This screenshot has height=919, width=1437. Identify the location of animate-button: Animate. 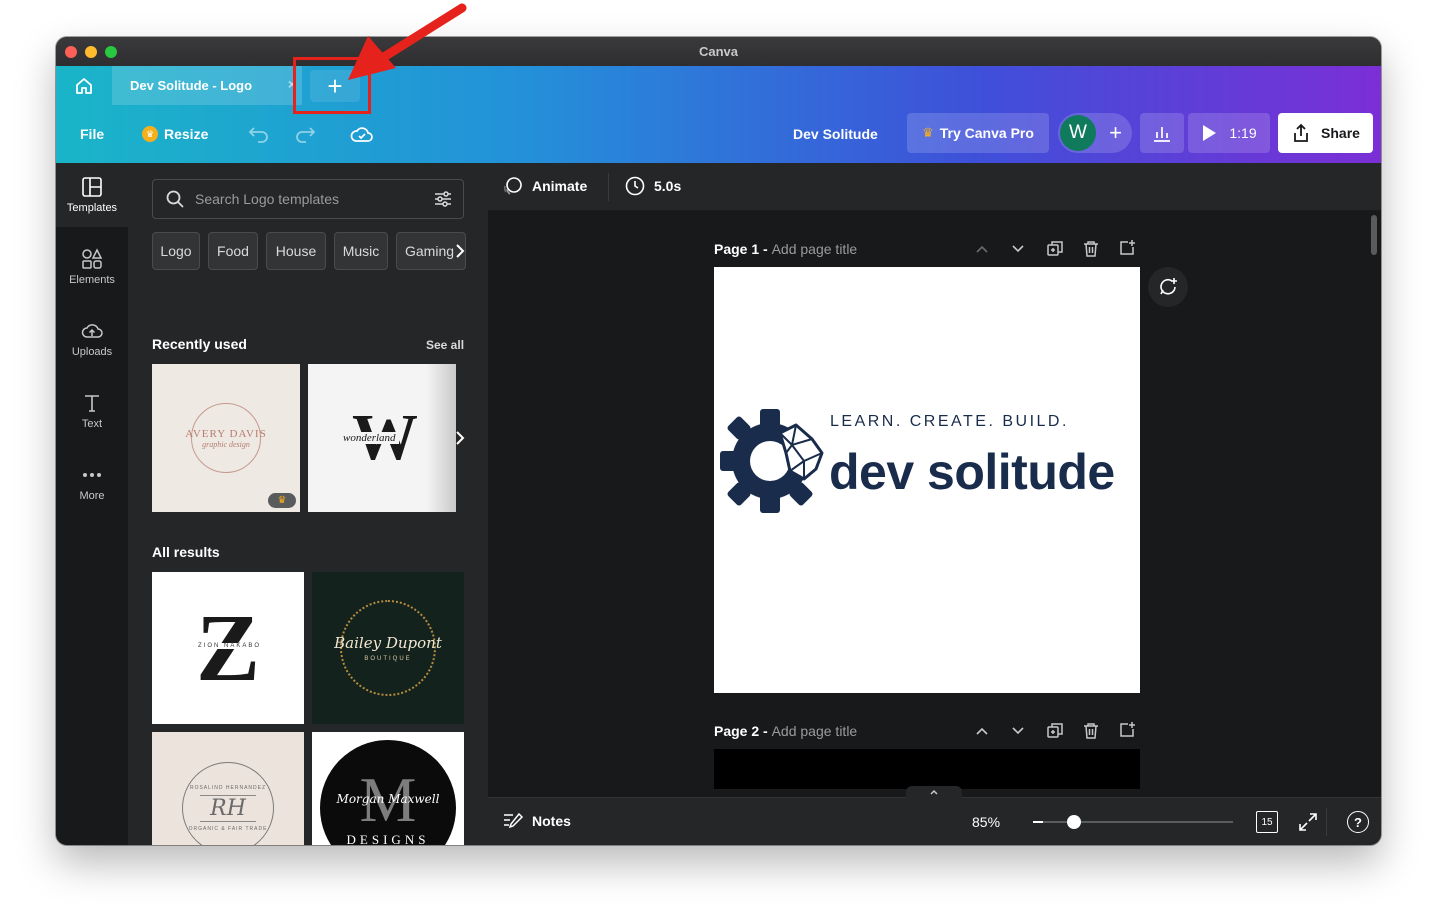
(544, 186).